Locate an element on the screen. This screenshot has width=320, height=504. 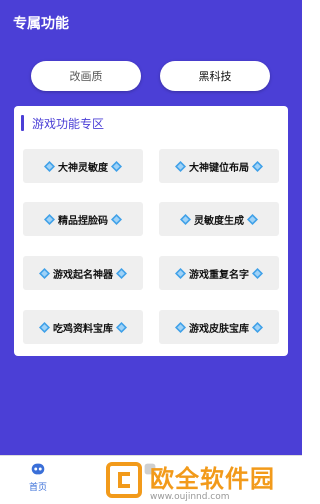
watermark: 欧全软件园 www.oujinnd.com is located at coordinates (203, 480).